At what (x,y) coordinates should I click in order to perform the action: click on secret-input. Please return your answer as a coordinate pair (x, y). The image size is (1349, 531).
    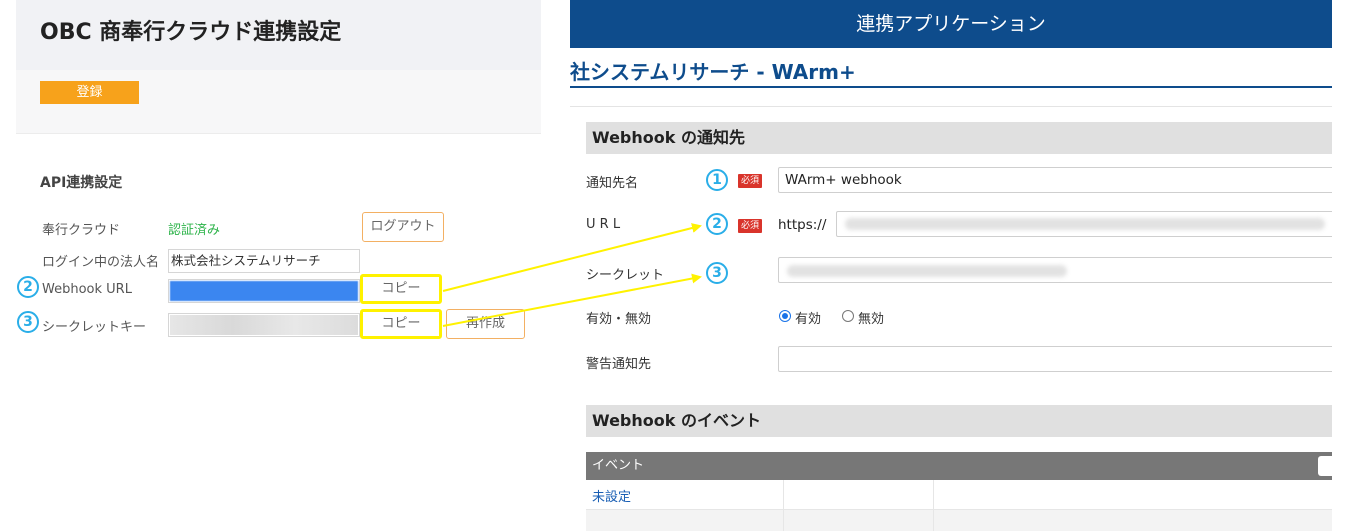
    Looking at the image, I should click on (1055, 270).